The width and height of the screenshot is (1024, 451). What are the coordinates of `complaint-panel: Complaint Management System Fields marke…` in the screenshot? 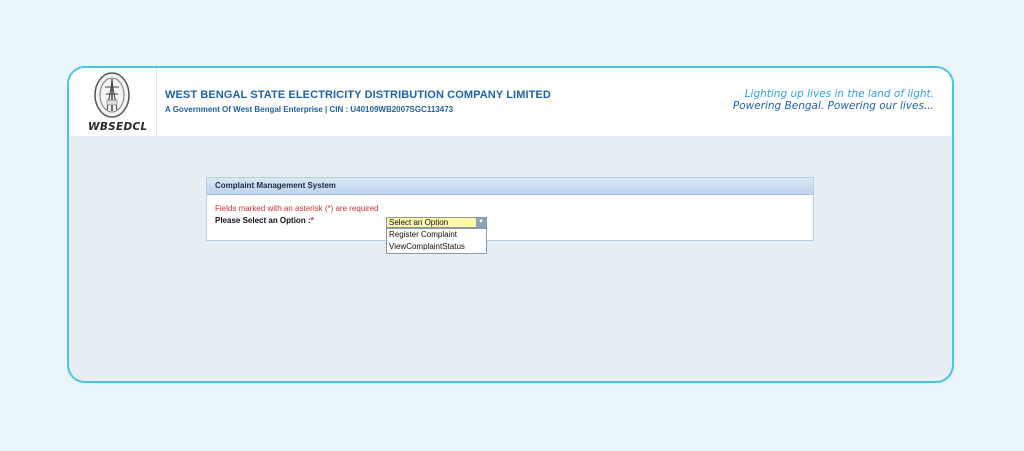 It's located at (510, 209).